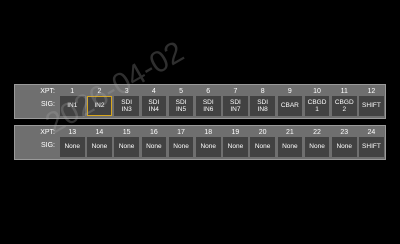  Describe the element at coordinates (72, 91) in the screenshot. I see `crosspoint-number: 1` at that location.